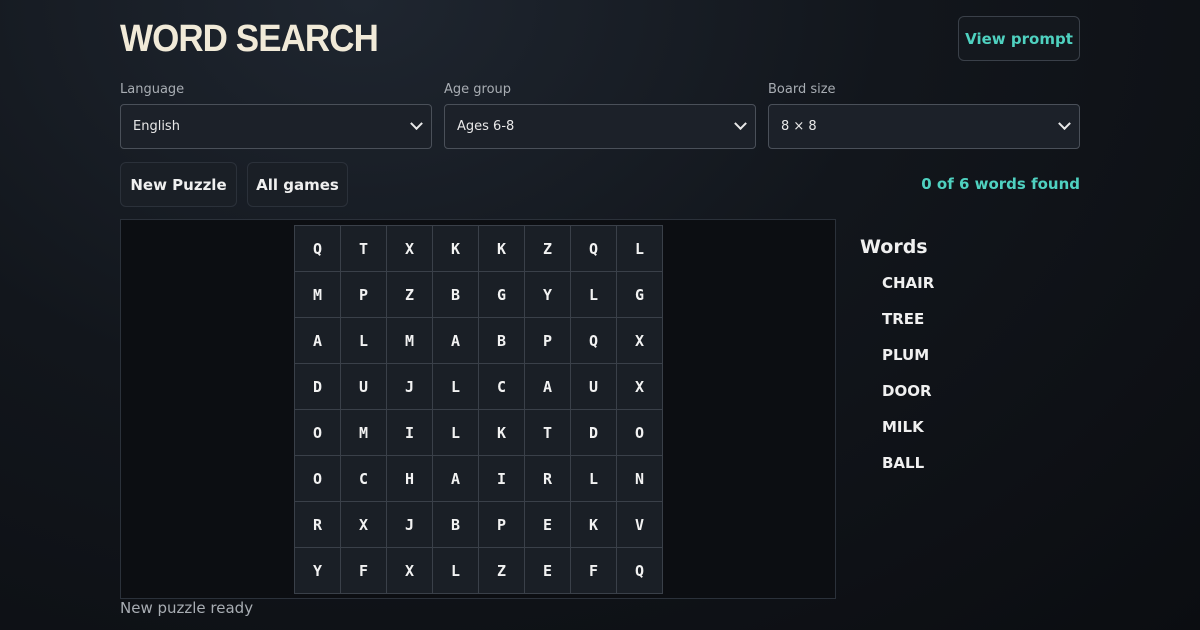  I want to click on grid-cell: H, so click(410, 479).